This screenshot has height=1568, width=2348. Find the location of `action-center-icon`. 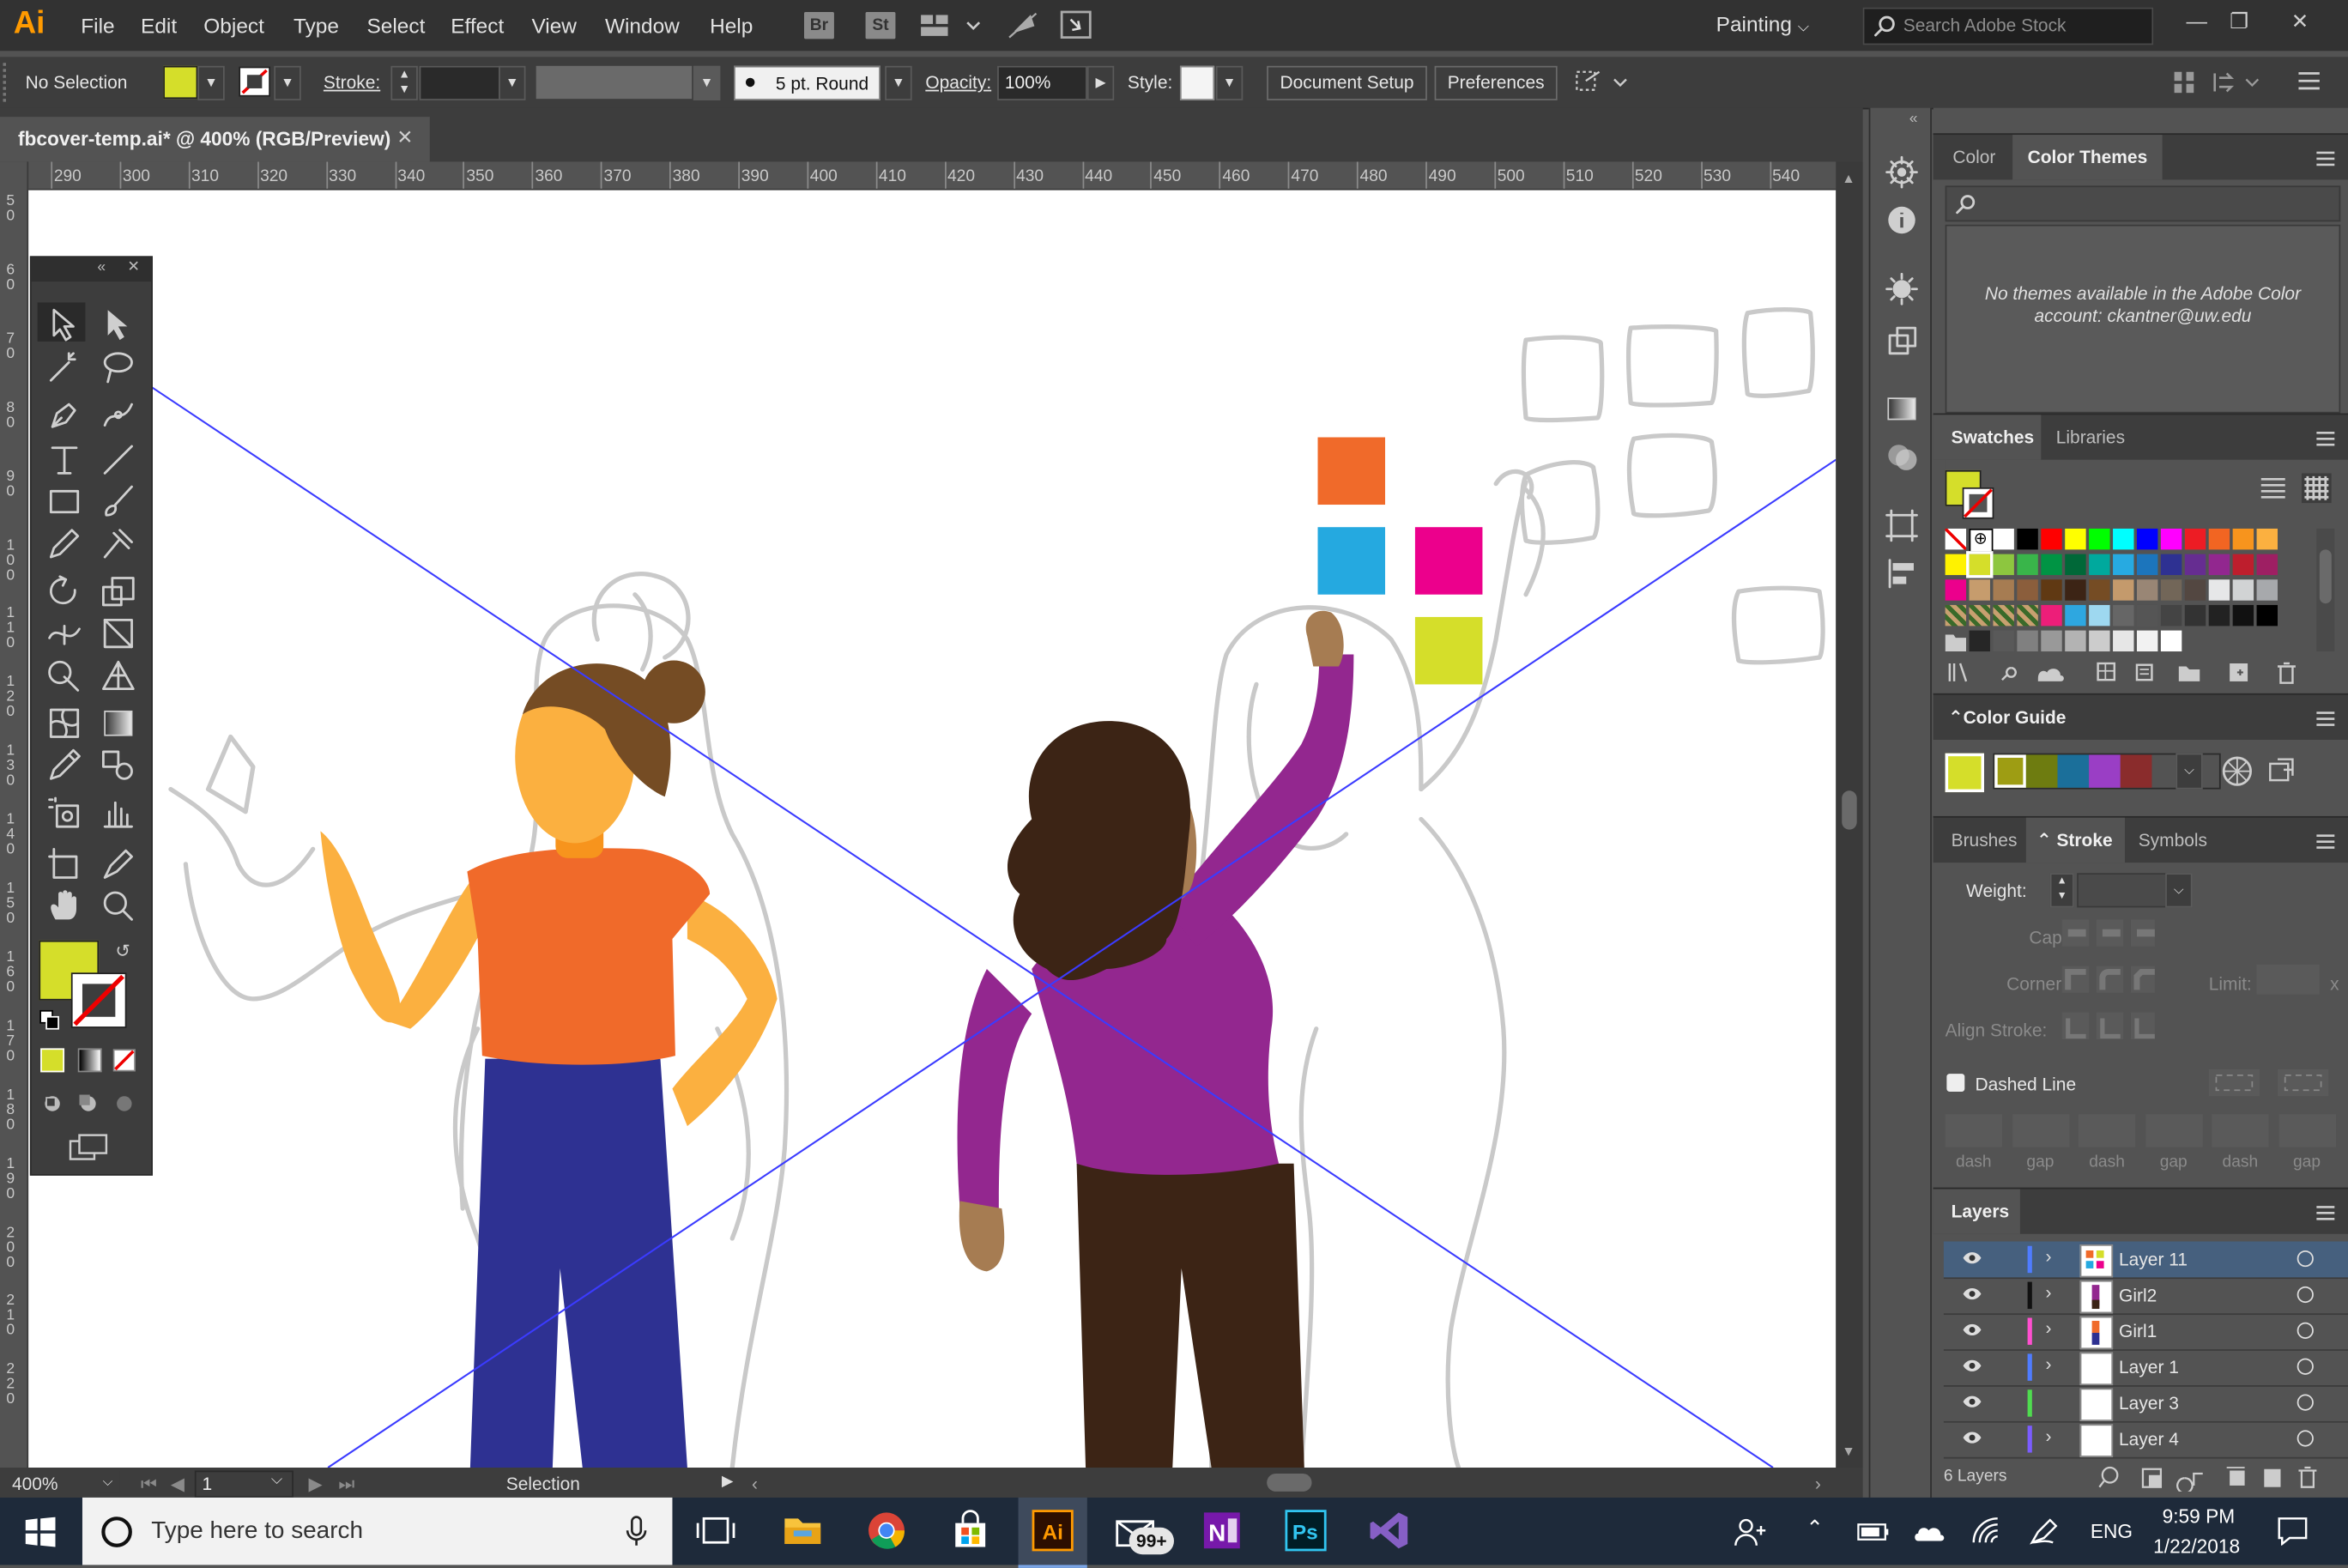

action-center-icon is located at coordinates (2292, 1531).